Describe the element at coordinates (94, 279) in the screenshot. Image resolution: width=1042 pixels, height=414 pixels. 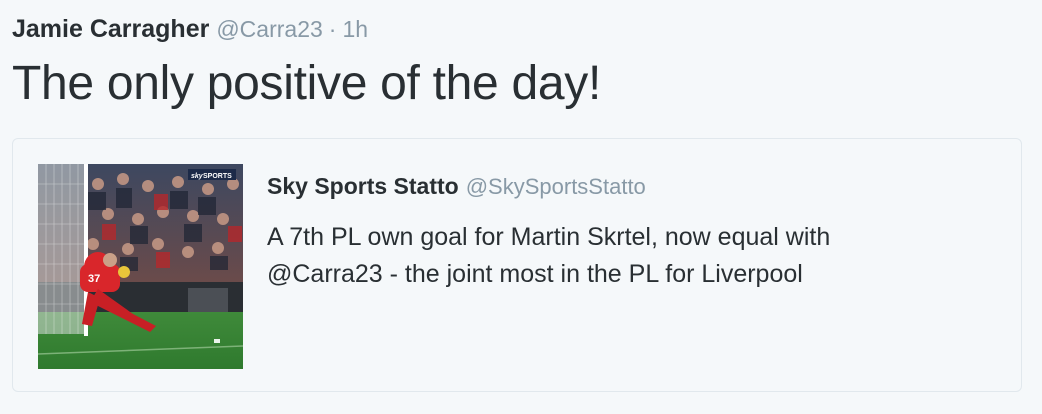
I see `player-number: 37` at that location.